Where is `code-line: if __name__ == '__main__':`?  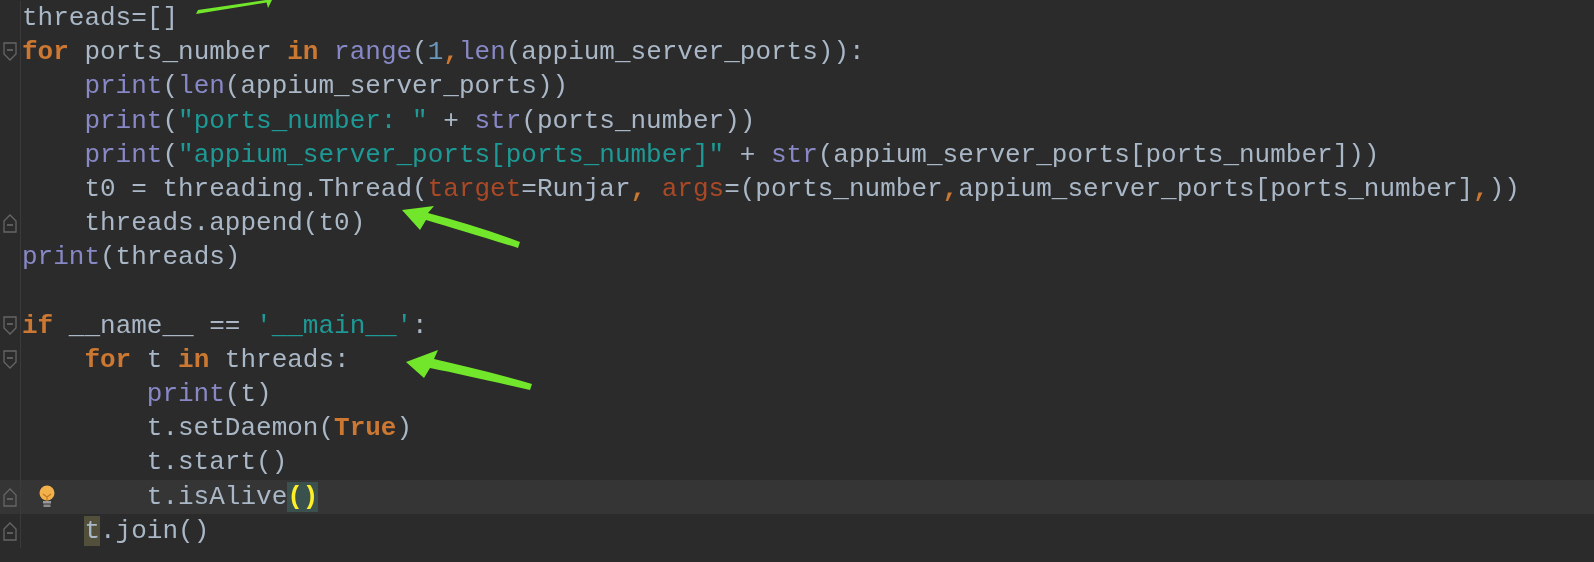
code-line: if __name__ == '__main__': is located at coordinates (225, 325).